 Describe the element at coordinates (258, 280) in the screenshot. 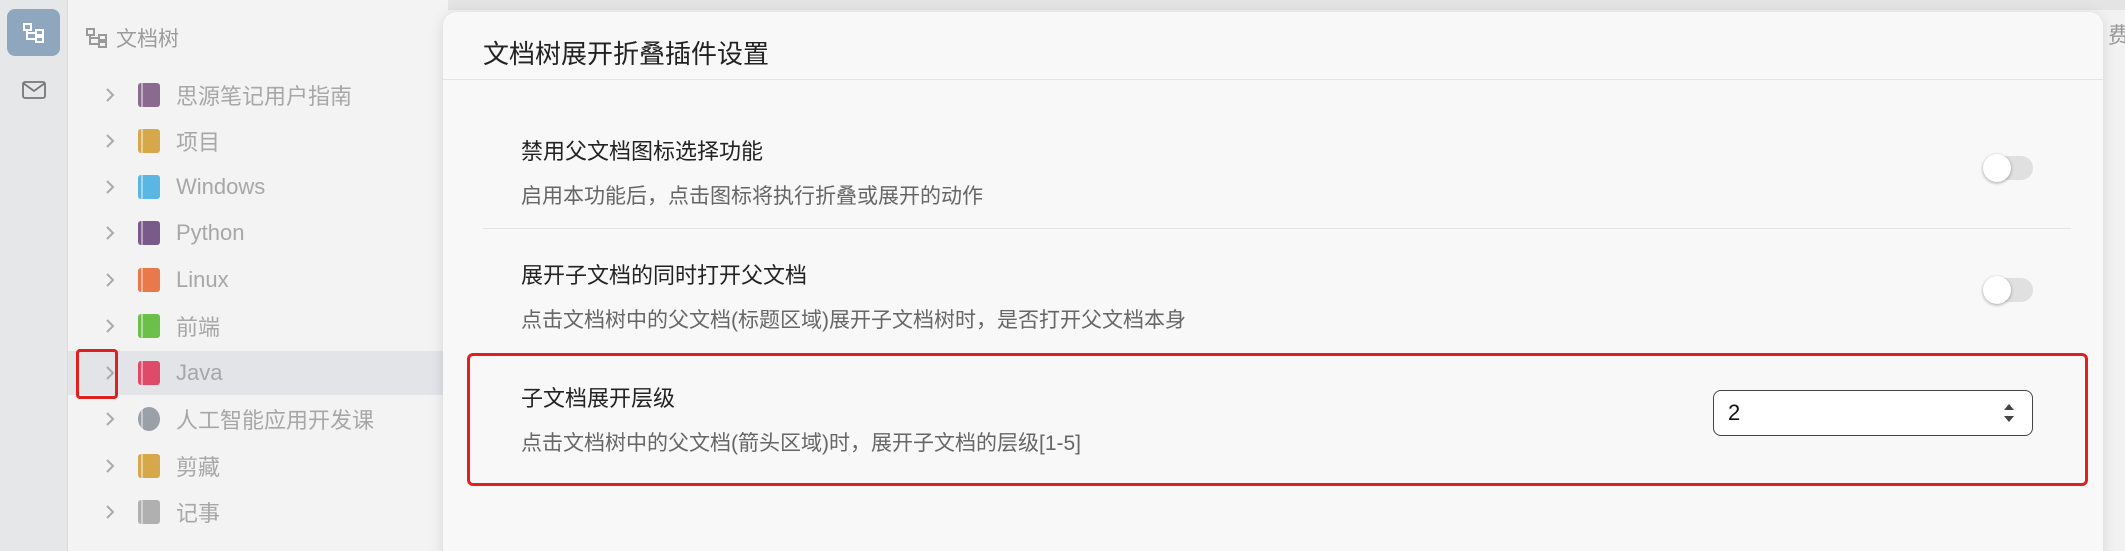

I see `tree-item: Linux` at that location.